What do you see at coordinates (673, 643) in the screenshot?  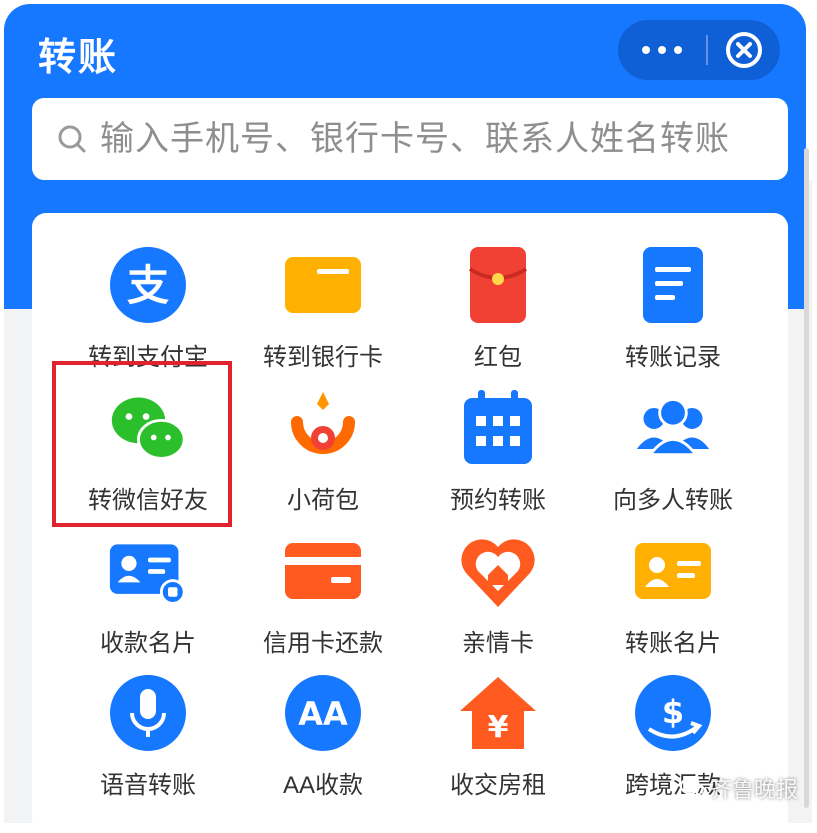 I see `grid-item-label: 转账名片` at bounding box center [673, 643].